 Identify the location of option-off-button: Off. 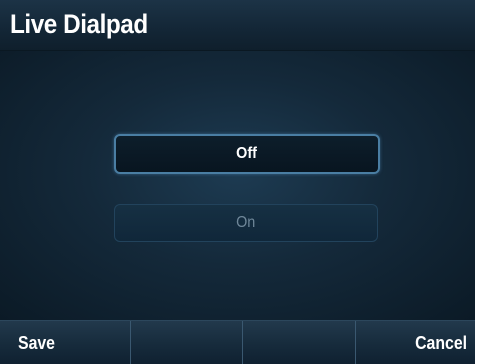
(247, 154).